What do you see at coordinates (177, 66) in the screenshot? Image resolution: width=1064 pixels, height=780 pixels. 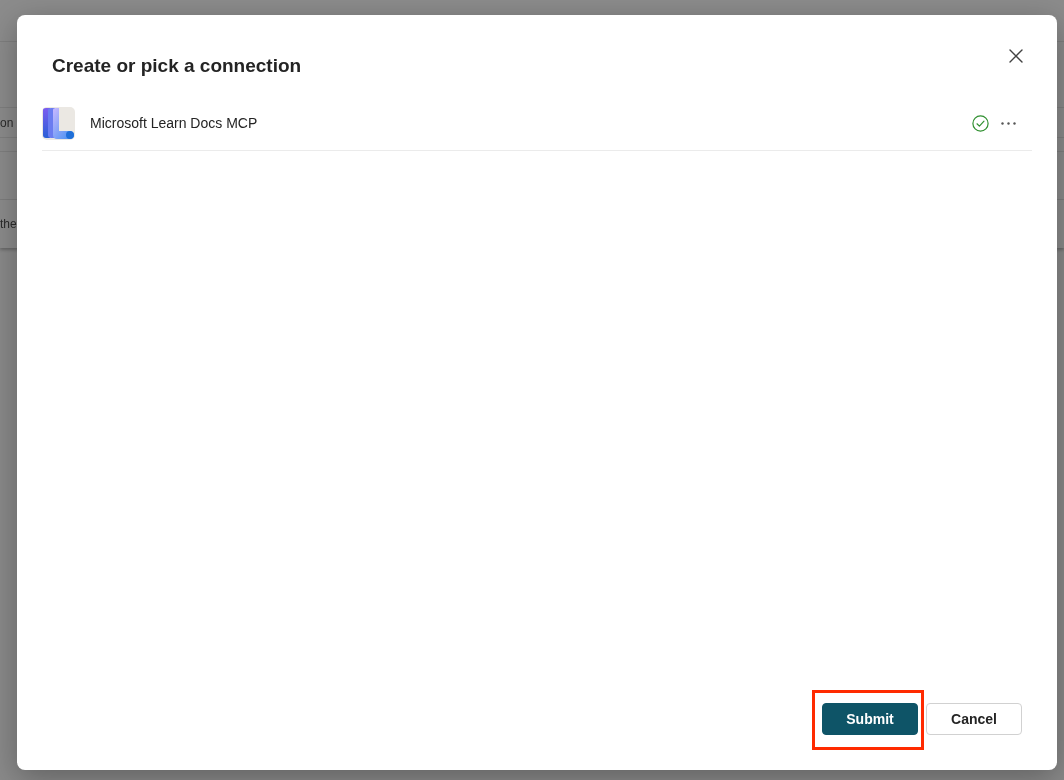 I see `dialog-title: Create or pick a connection` at bounding box center [177, 66].